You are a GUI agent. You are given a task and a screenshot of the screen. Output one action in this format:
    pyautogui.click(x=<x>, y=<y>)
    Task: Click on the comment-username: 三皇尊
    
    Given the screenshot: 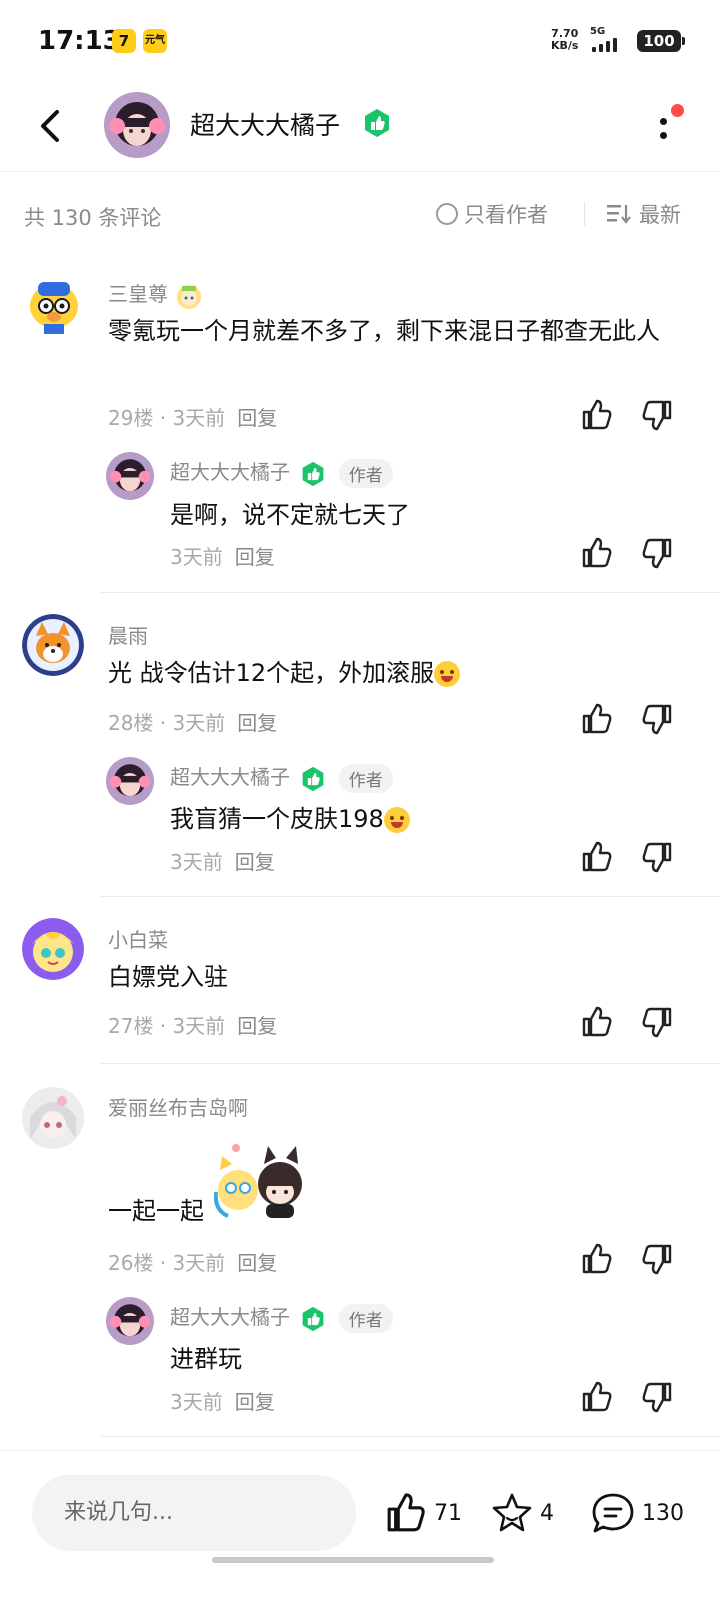 What is the action you would take?
    pyautogui.click(x=156, y=294)
    